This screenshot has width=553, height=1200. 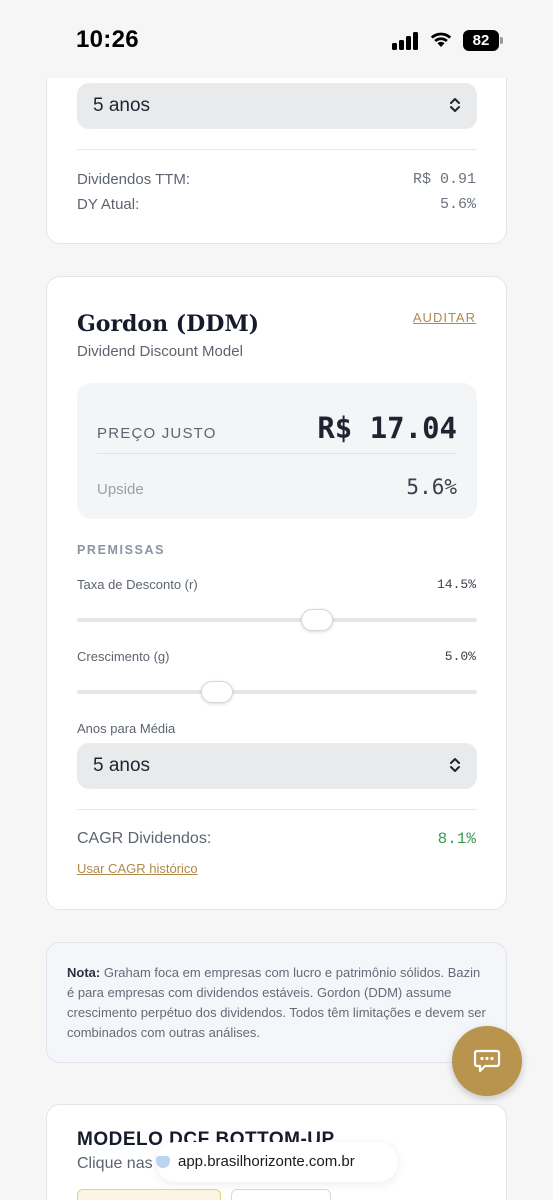 I want to click on premises-heading: PREMISSAS, so click(x=121, y=550).